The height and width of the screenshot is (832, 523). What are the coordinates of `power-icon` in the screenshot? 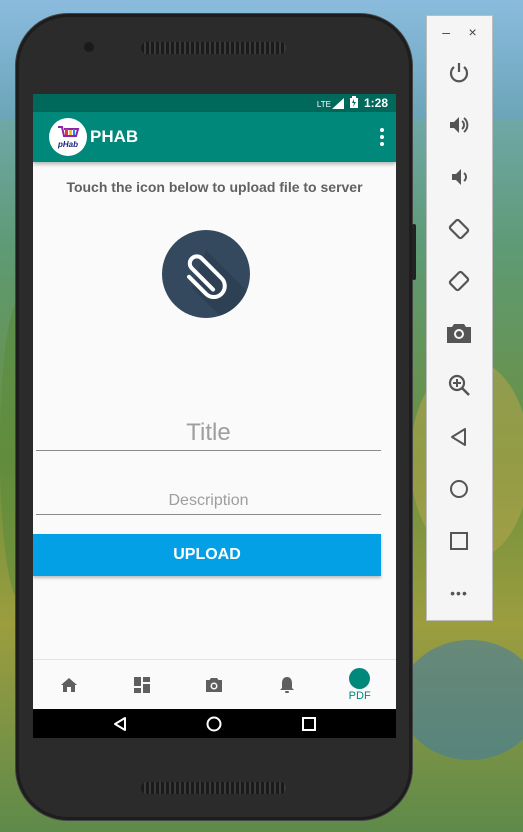 It's located at (459, 73).